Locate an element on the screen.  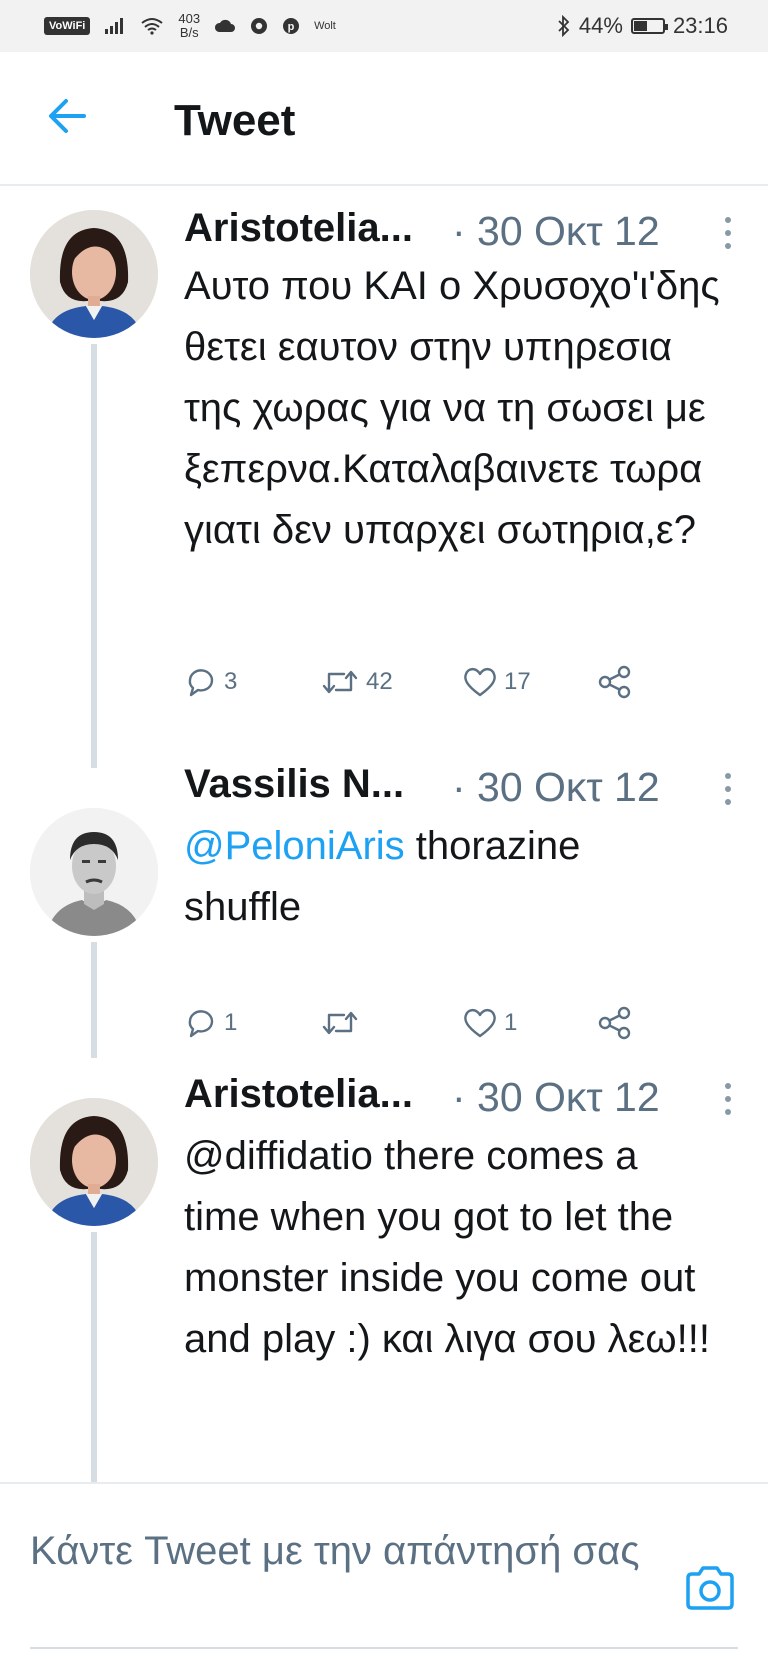
svg-text: p is located at coordinates (291, 27).